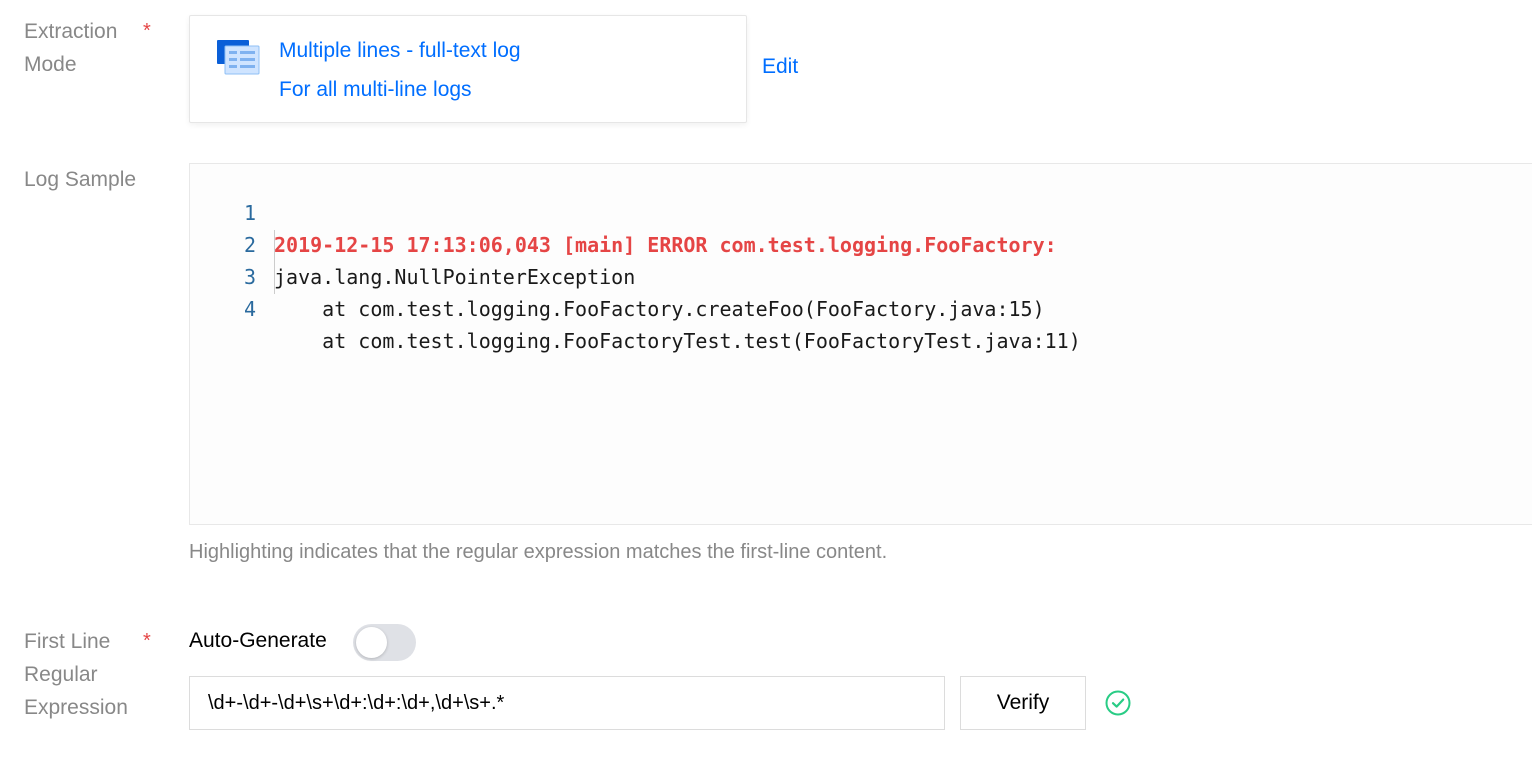 Image resolution: width=1532 pixels, height=760 pixels. I want to click on auto-generate-label: Auto-Generate, so click(258, 640).